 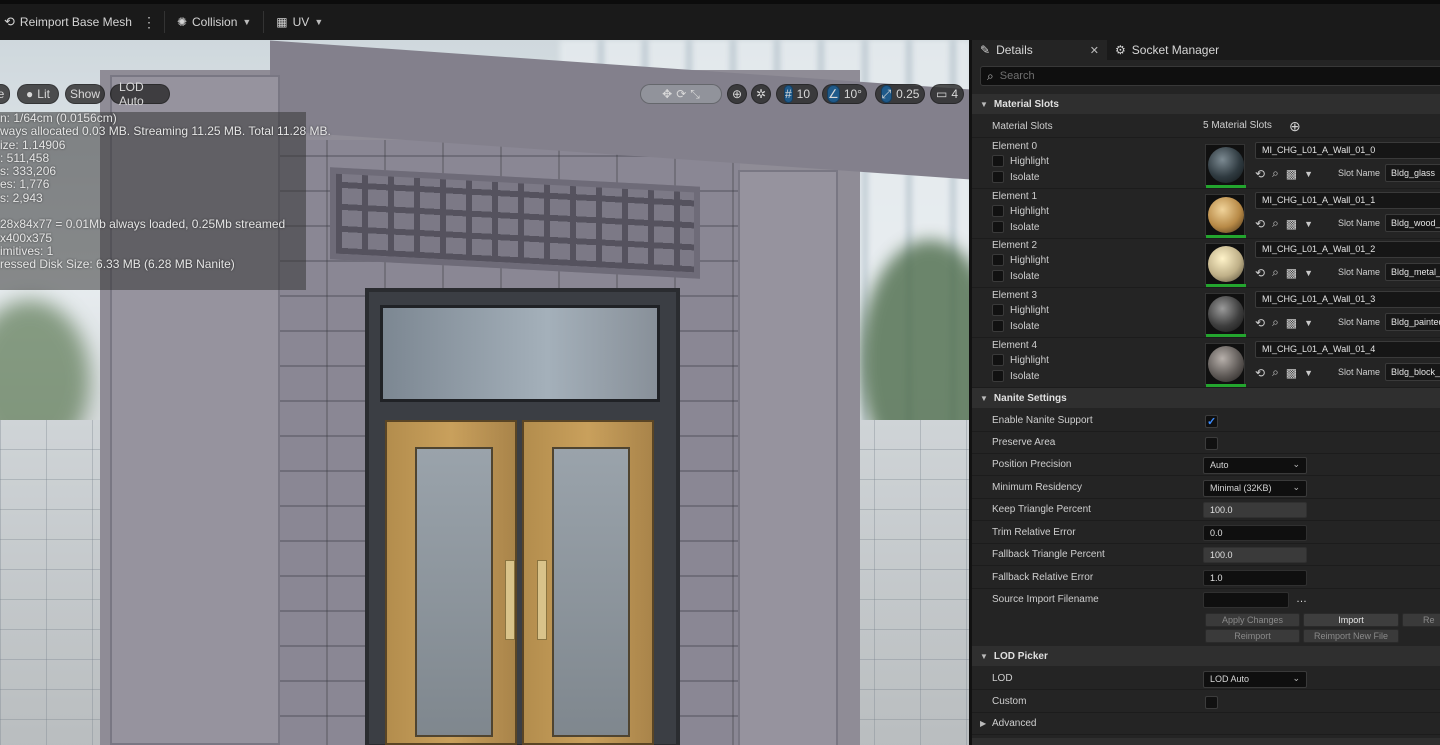 What do you see at coordinates (1347, 150) in the screenshot?
I see `material-picker: MI_CHG_L01_A_Wall_01_0` at bounding box center [1347, 150].